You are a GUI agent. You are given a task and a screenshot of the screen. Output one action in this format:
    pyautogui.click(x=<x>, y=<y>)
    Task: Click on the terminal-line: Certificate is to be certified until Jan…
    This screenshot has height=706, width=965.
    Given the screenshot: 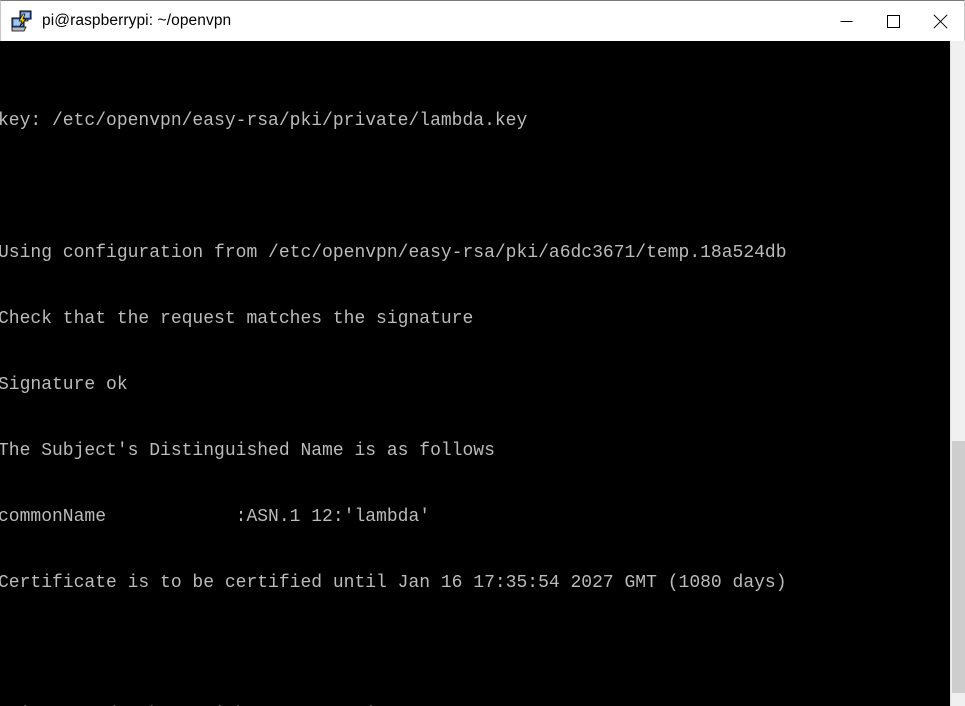 What is the action you would take?
    pyautogui.click(x=393, y=583)
    